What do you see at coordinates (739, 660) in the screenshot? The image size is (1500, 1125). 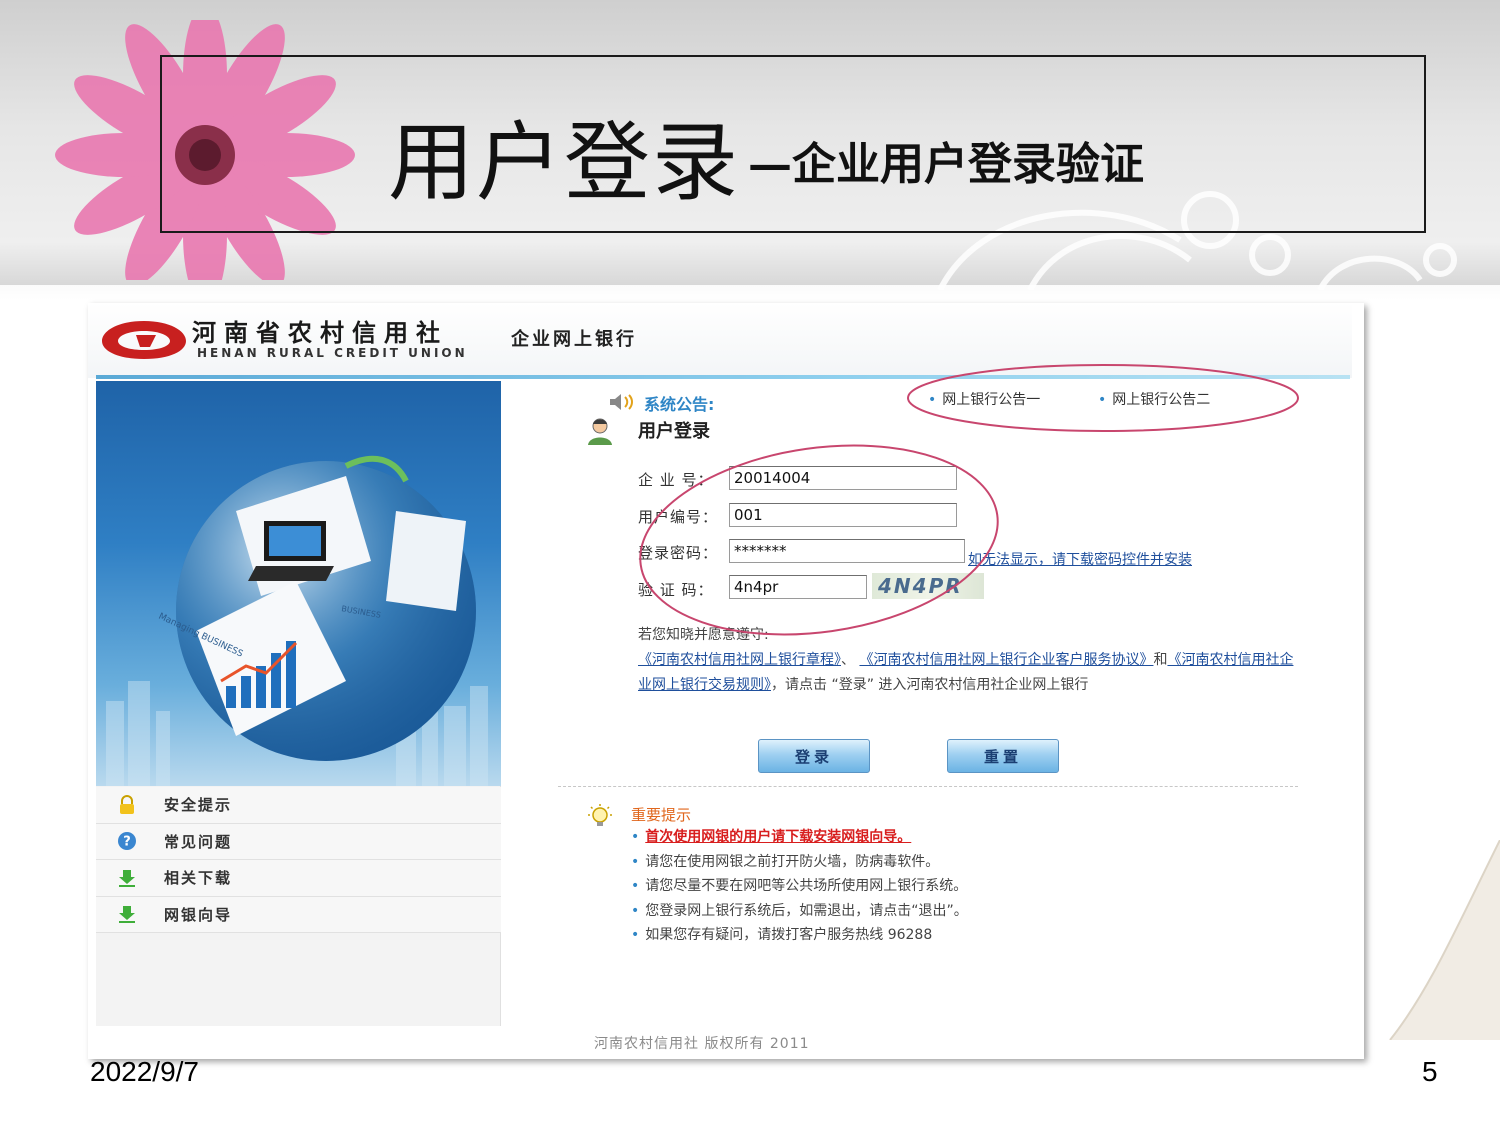 I see `agreement-link-charter: 《河南农村信用社网上银行章程》` at bounding box center [739, 660].